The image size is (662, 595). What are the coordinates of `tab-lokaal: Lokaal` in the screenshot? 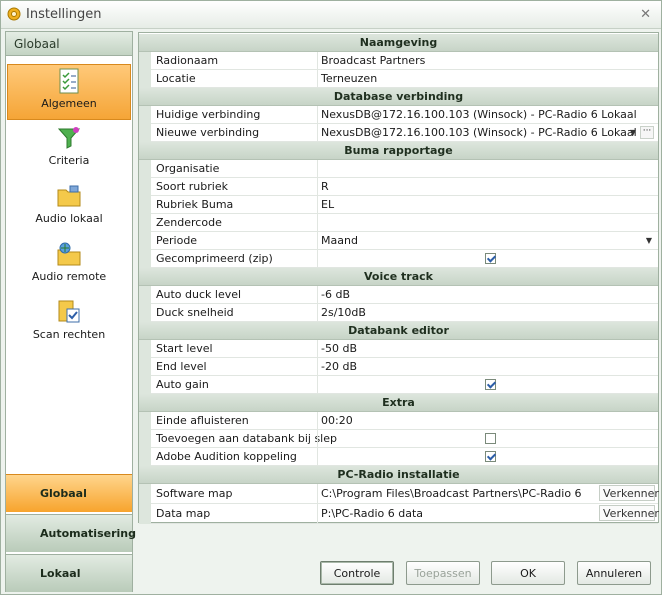 It's located at (69, 573).